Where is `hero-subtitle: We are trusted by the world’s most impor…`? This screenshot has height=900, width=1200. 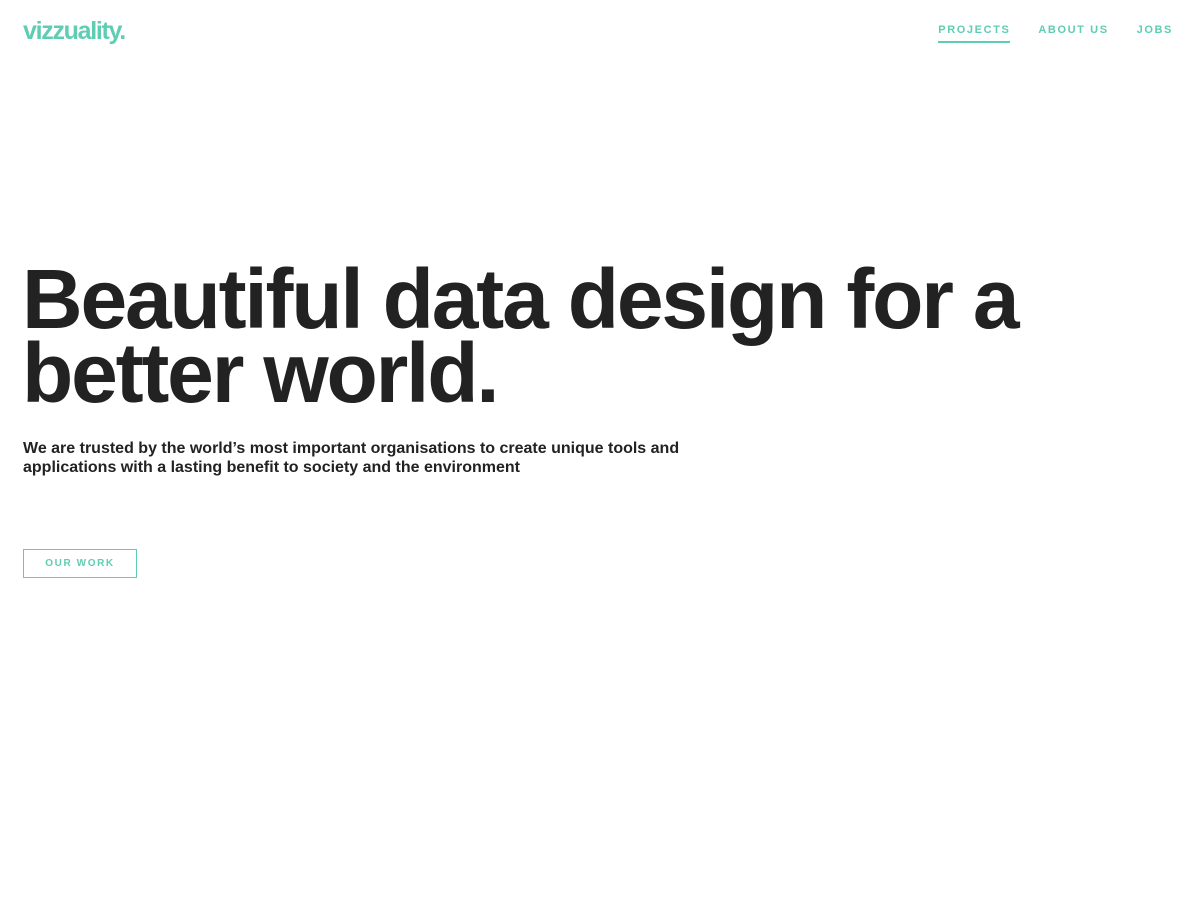
hero-subtitle: We are trusted by the world’s most impor… is located at coordinates (351, 458).